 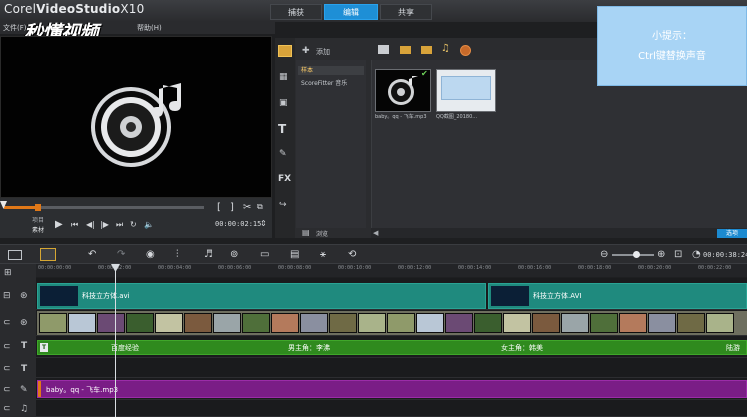 I want to click on voice-track-lock-icon: ⊂, so click(x=7, y=390).